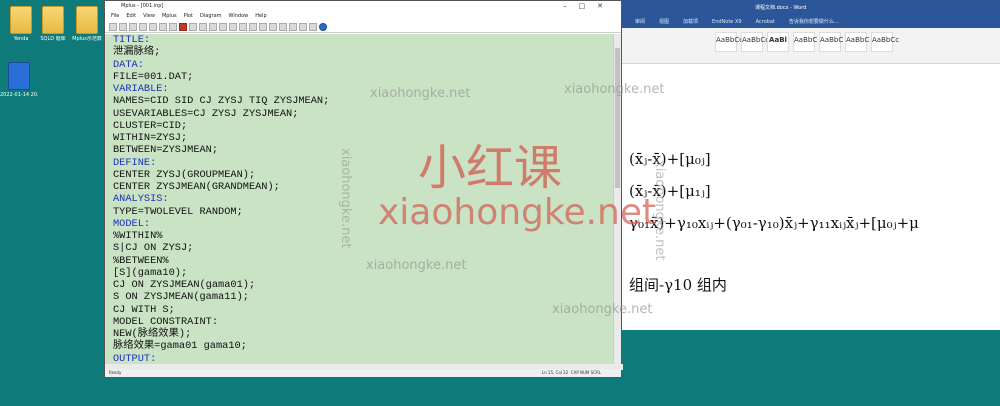 This screenshot has width=1000, height=406. Describe the element at coordinates (149, 16) in the screenshot. I see `menu-view: View` at that location.